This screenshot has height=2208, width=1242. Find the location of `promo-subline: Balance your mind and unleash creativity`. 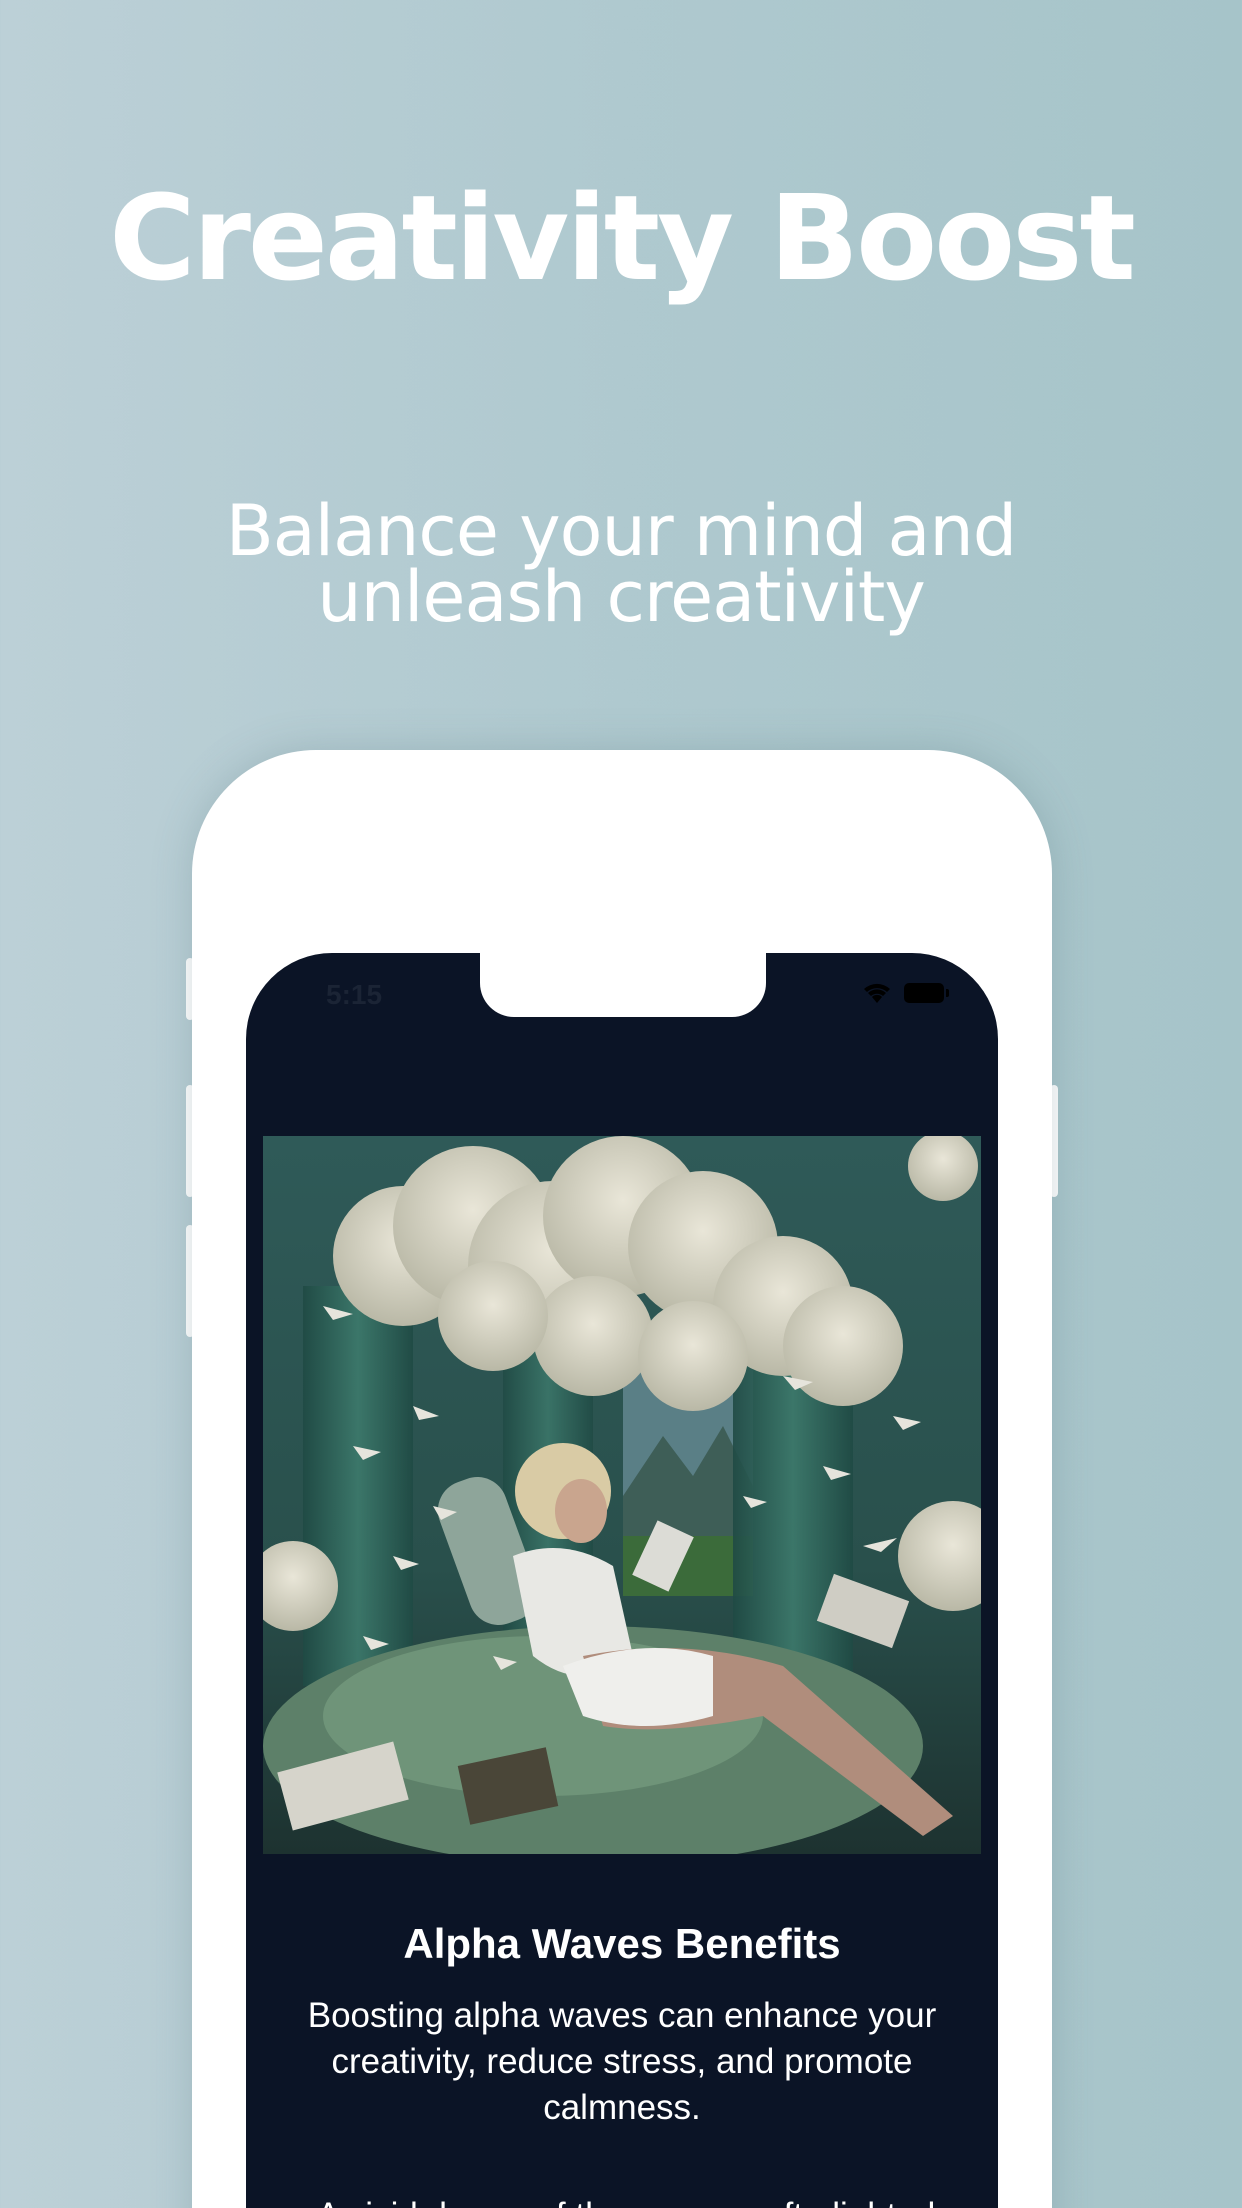

promo-subline: Balance your mind and unleash creativity is located at coordinates (621, 564).